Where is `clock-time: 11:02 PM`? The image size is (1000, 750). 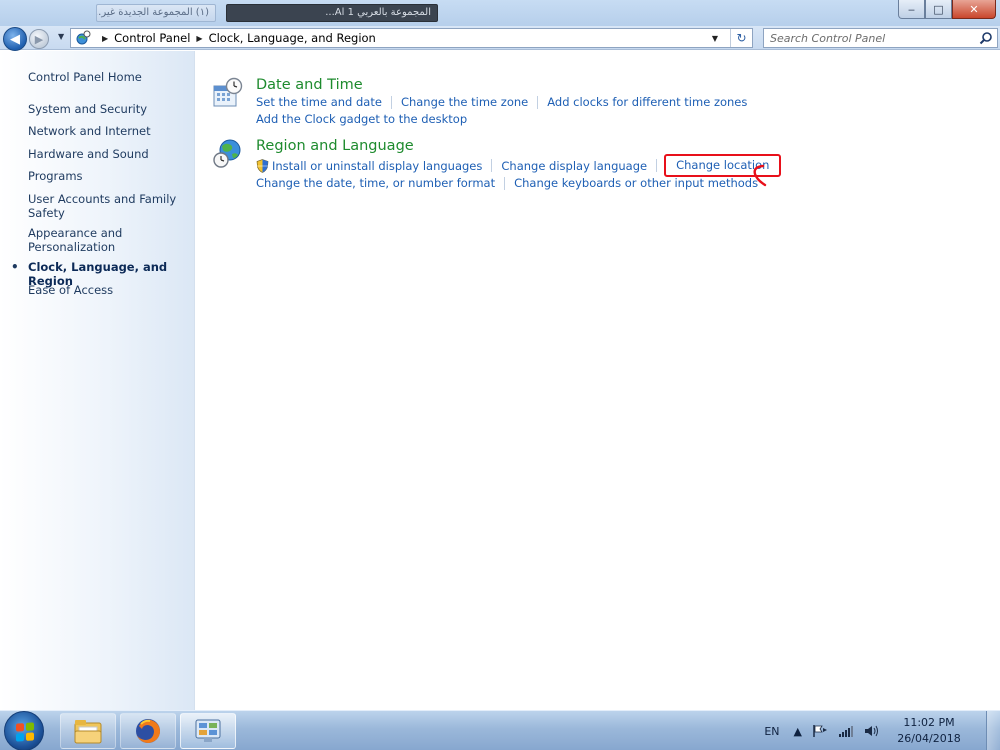
clock-time: 11:02 PM is located at coordinates (929, 722).